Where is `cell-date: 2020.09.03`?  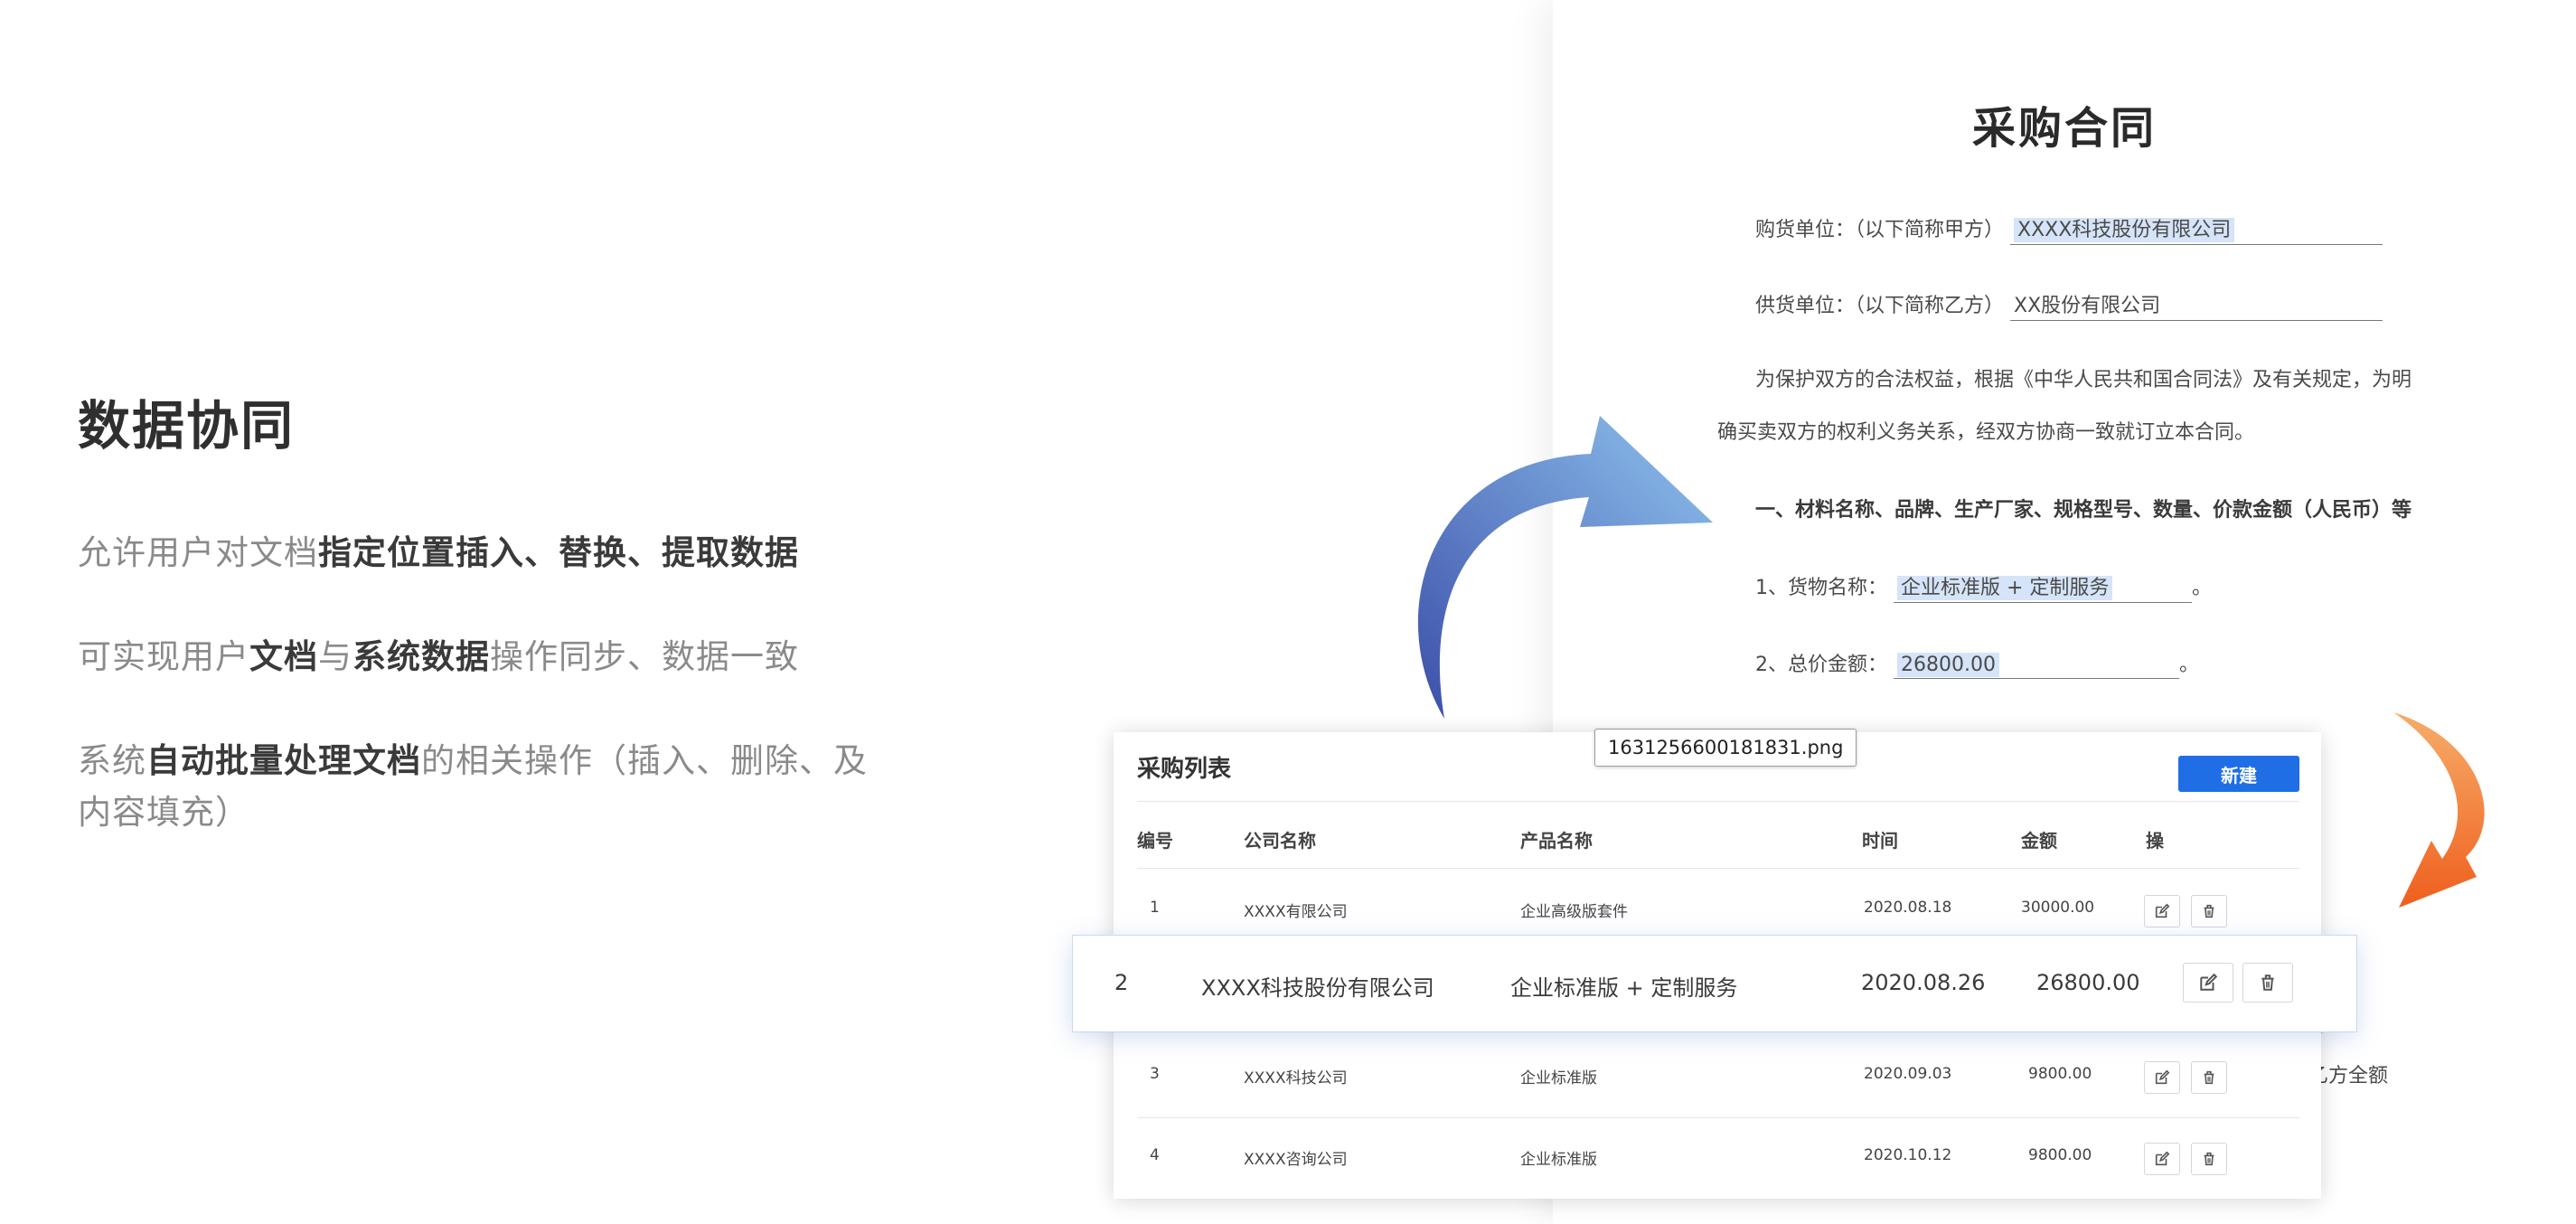 cell-date: 2020.09.03 is located at coordinates (1908, 1074).